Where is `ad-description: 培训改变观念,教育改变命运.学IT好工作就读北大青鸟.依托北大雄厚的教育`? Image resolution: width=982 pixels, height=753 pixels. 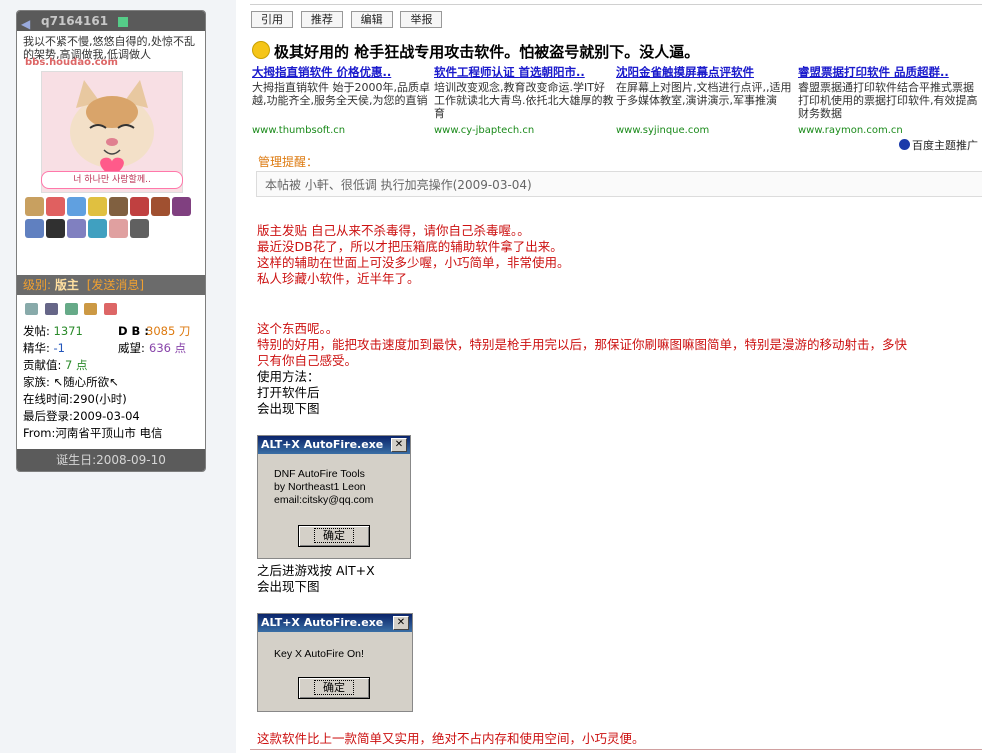
ad-description: 培训改变观念,教育改变命运.学IT好工作就读北大青鸟.依托北大雄厚的教育 is located at coordinates (524, 100).